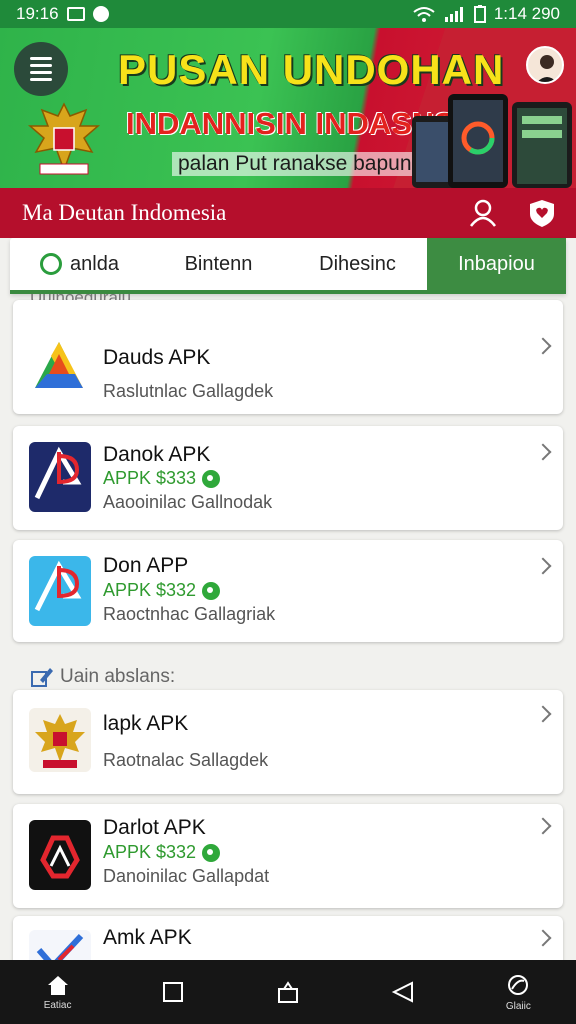  What do you see at coordinates (60, 477) in the screenshot?
I see `ap-logo-icon` at bounding box center [60, 477].